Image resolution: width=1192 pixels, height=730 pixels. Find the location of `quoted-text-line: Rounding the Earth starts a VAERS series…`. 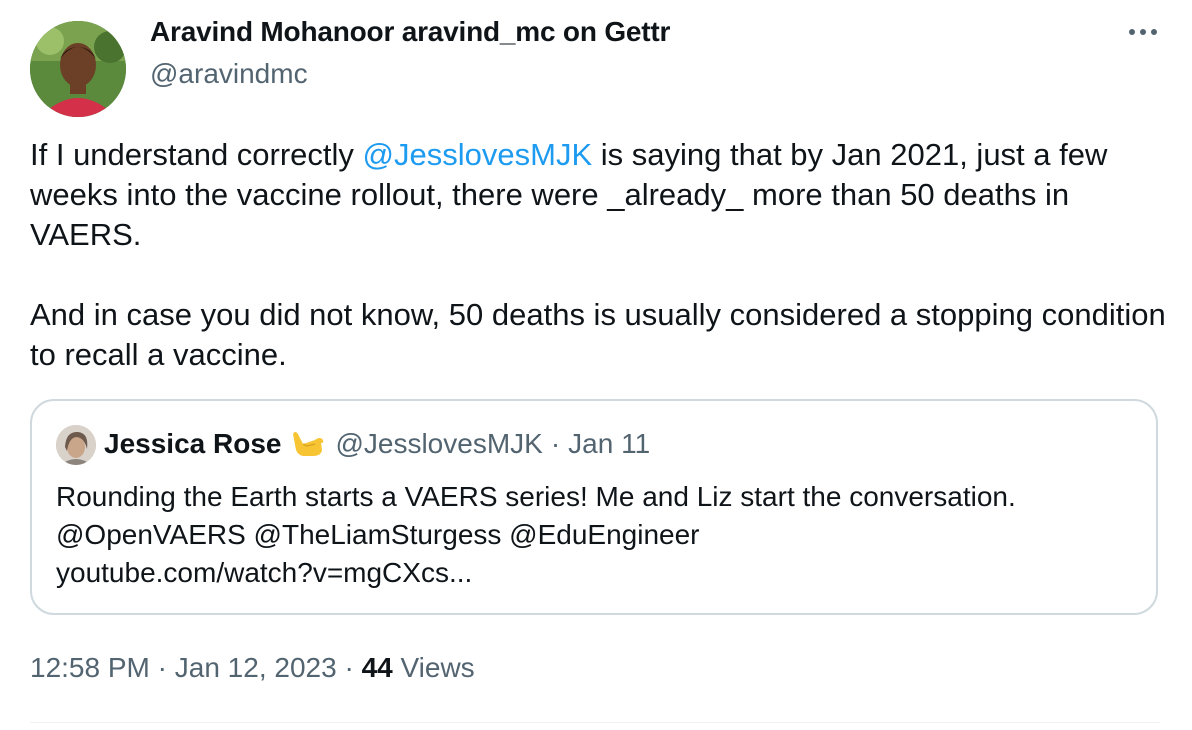

quoted-text-line: Rounding the Earth starts a VAERS series… is located at coordinates (536, 496).